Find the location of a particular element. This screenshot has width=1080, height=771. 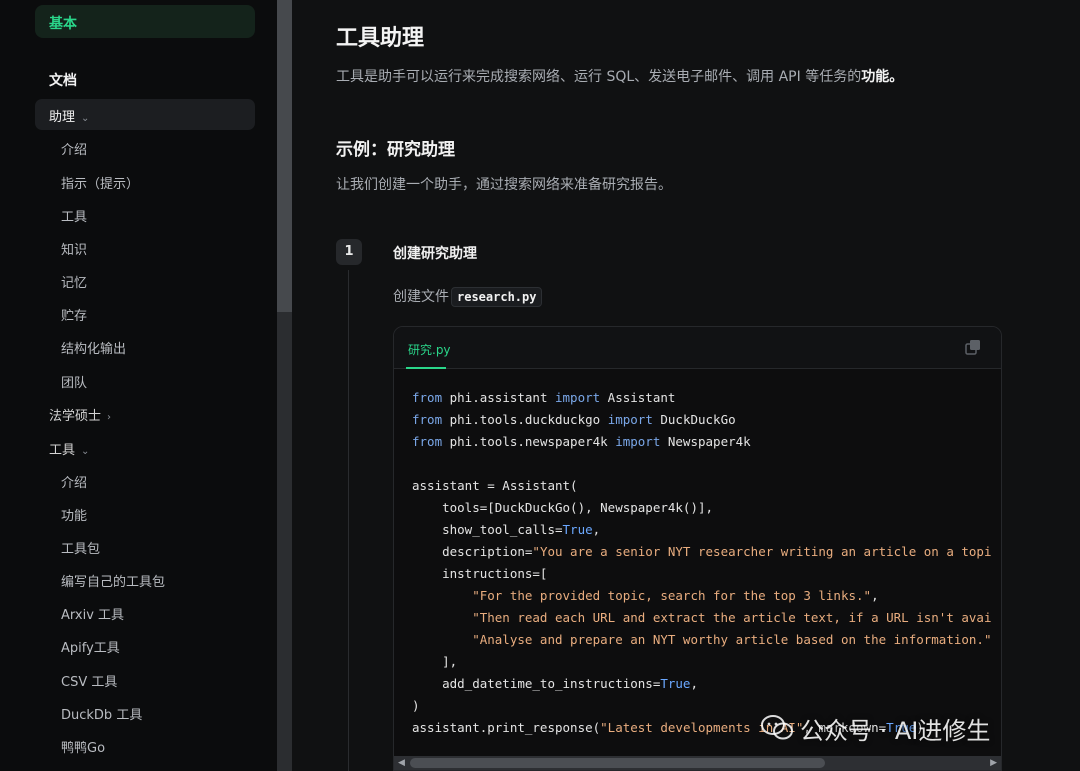

code-token: instructions=[ is located at coordinates (480, 573).